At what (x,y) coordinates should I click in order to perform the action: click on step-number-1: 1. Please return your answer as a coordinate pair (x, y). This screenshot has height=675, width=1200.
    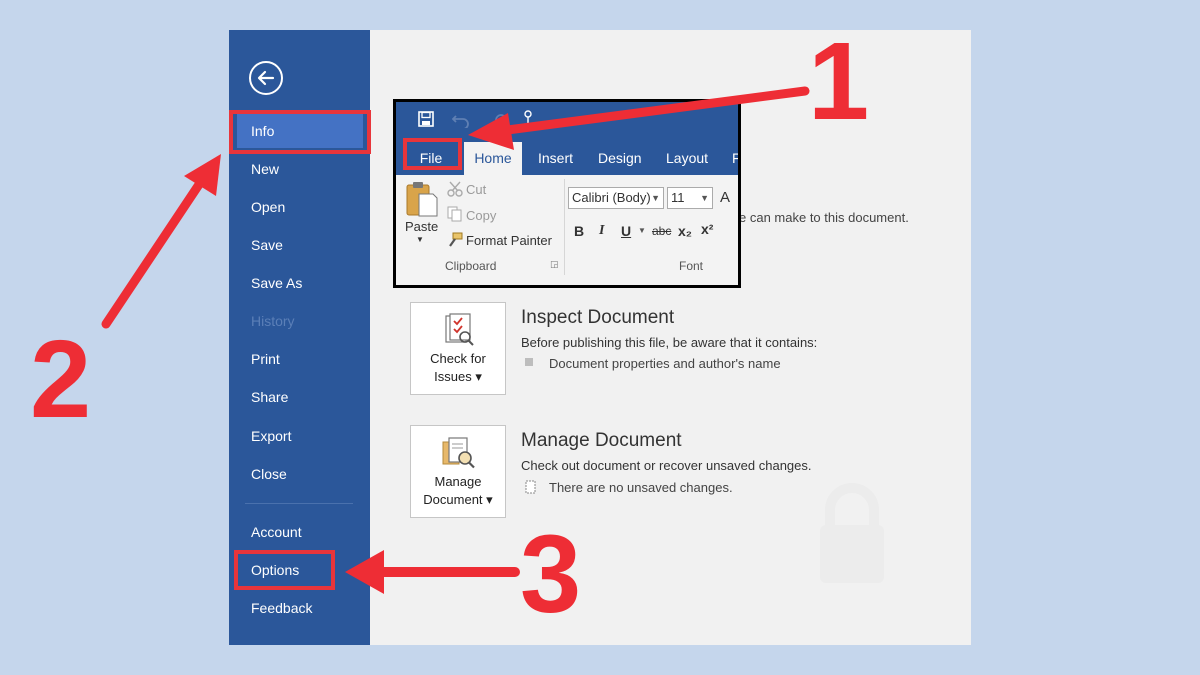
    Looking at the image, I should click on (839, 81).